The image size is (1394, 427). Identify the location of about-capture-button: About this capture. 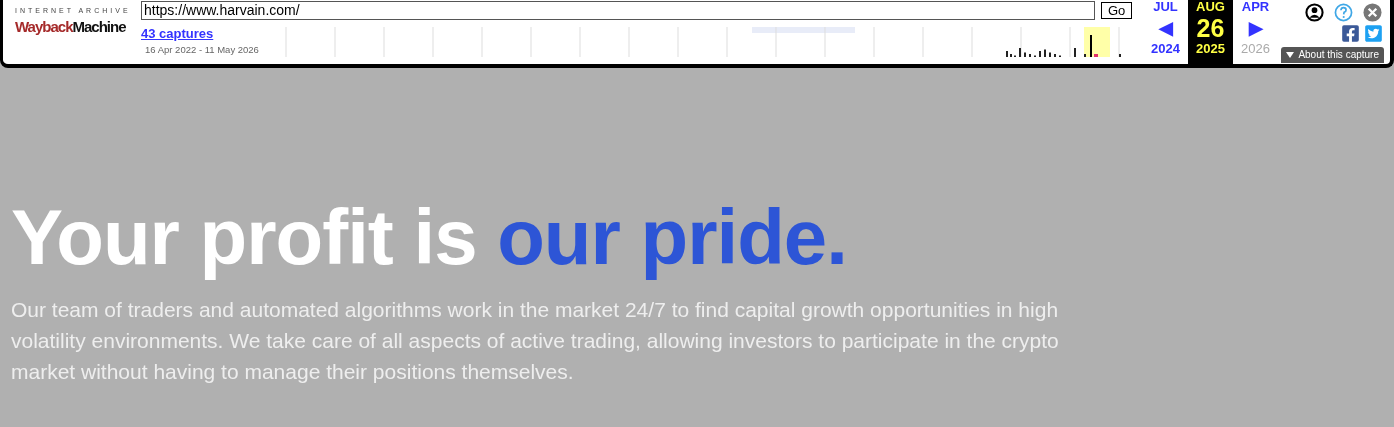
(1332, 55).